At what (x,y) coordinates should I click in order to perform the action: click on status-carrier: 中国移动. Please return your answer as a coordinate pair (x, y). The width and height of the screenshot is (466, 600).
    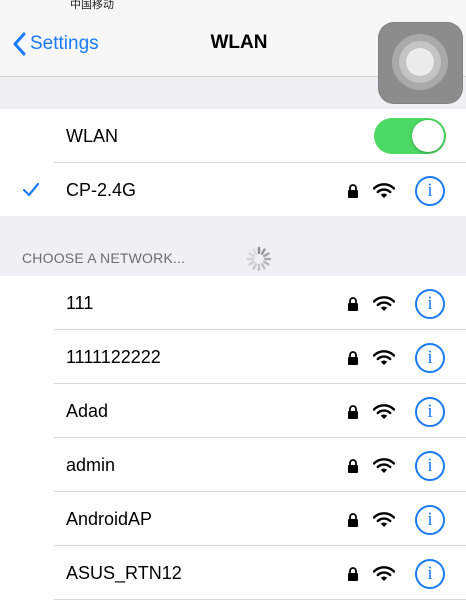
    Looking at the image, I should click on (92, 5).